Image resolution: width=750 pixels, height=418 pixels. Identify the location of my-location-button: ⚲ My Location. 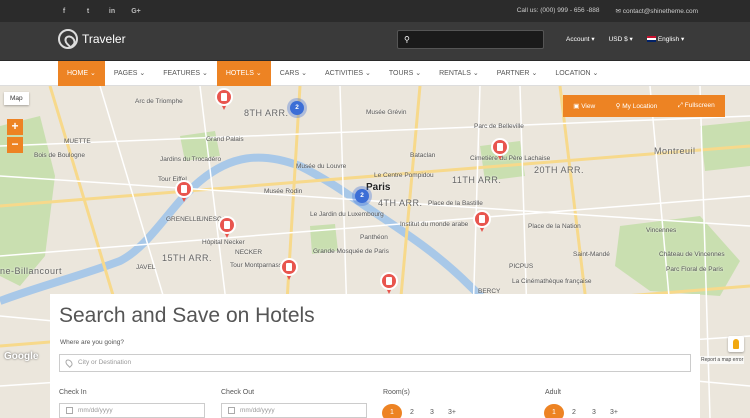
(637, 106).